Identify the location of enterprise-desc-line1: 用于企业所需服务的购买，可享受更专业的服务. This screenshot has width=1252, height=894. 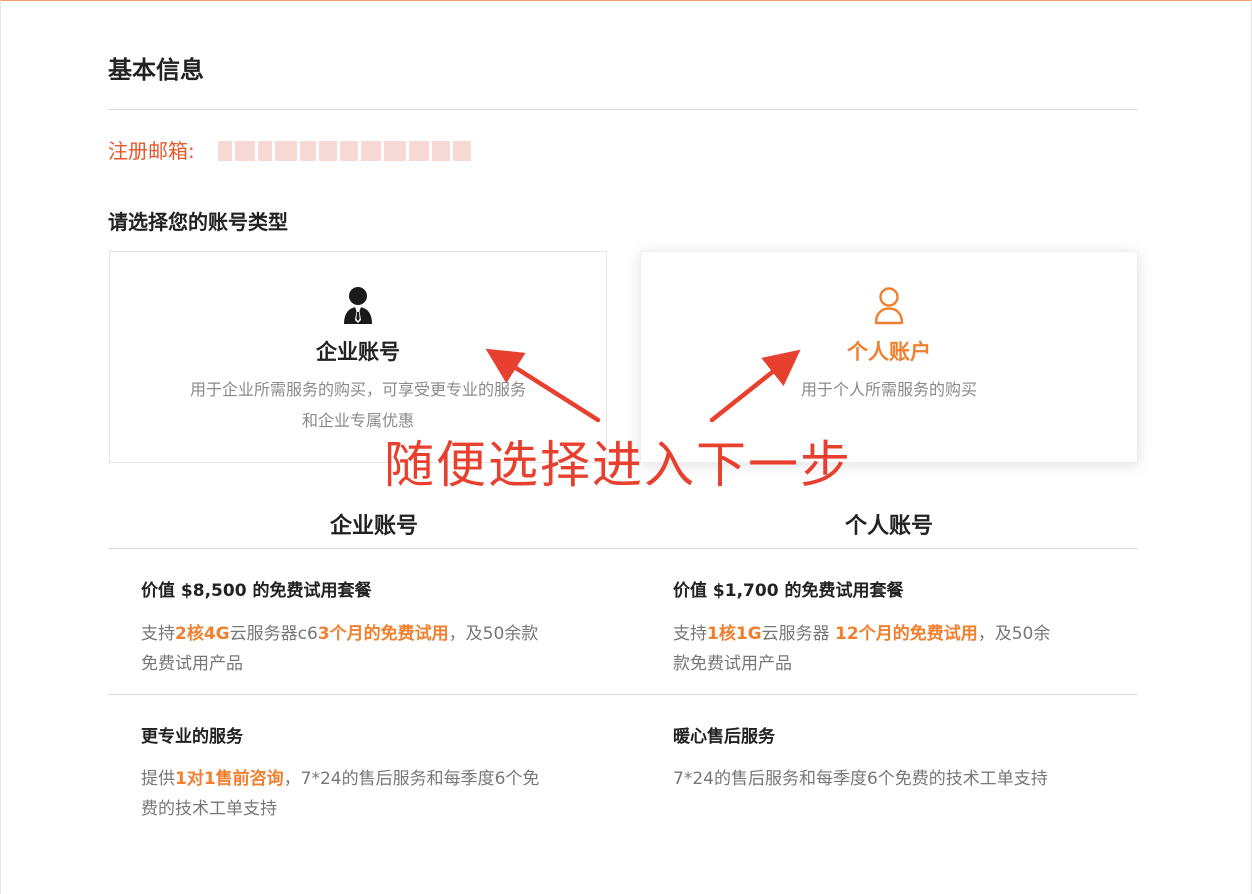
(357, 389).